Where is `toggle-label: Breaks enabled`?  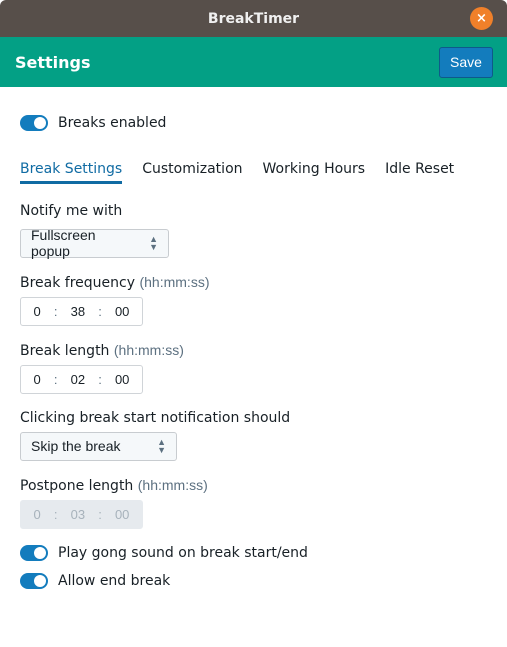 toggle-label: Breaks enabled is located at coordinates (112, 123).